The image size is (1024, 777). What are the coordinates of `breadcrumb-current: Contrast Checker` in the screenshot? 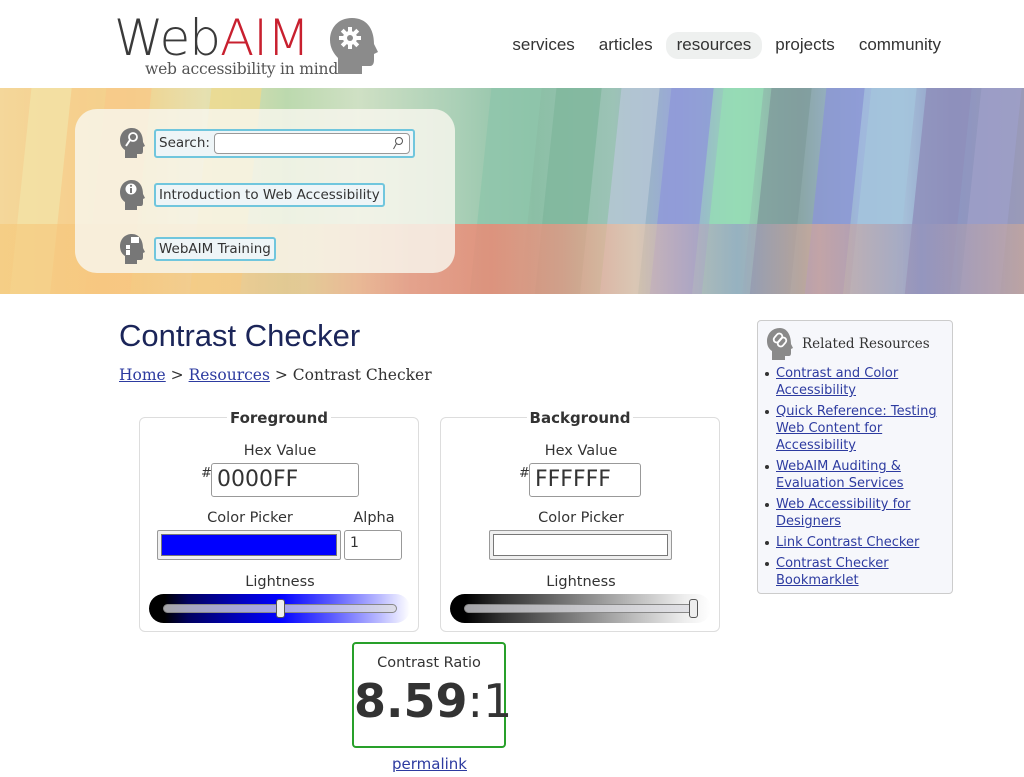 It's located at (362, 375).